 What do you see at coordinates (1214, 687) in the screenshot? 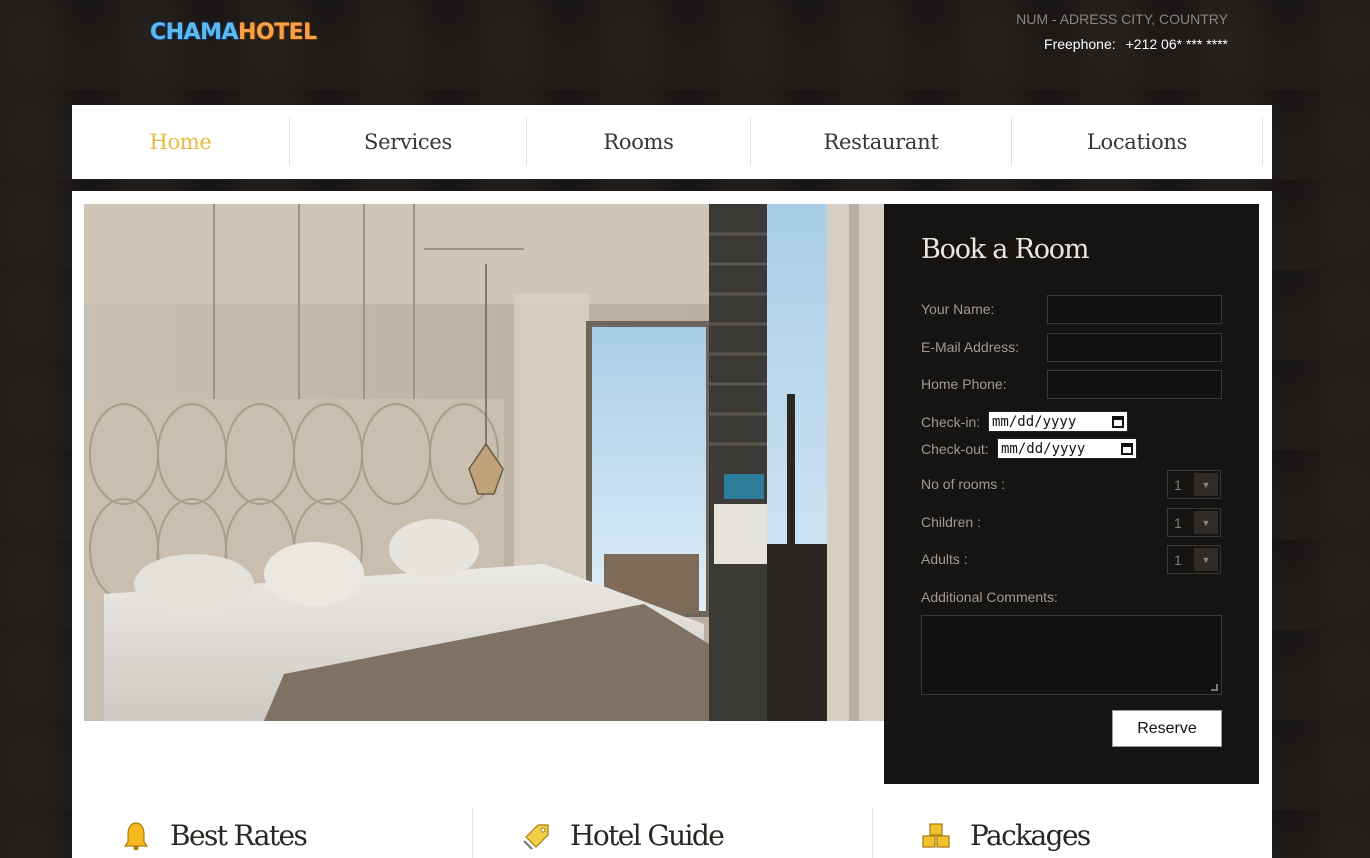
I see `resize-handle-icon` at bounding box center [1214, 687].